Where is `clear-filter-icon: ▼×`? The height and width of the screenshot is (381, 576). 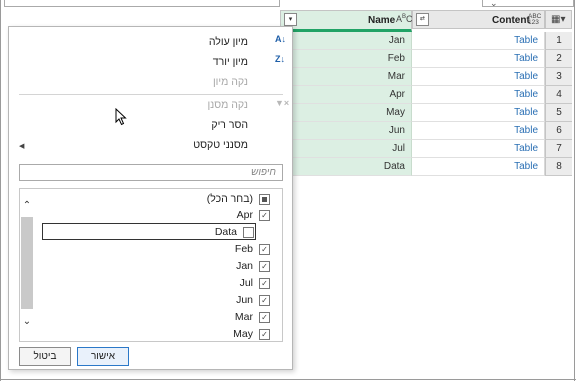 clear-filter-icon: ▼× is located at coordinates (282, 103).